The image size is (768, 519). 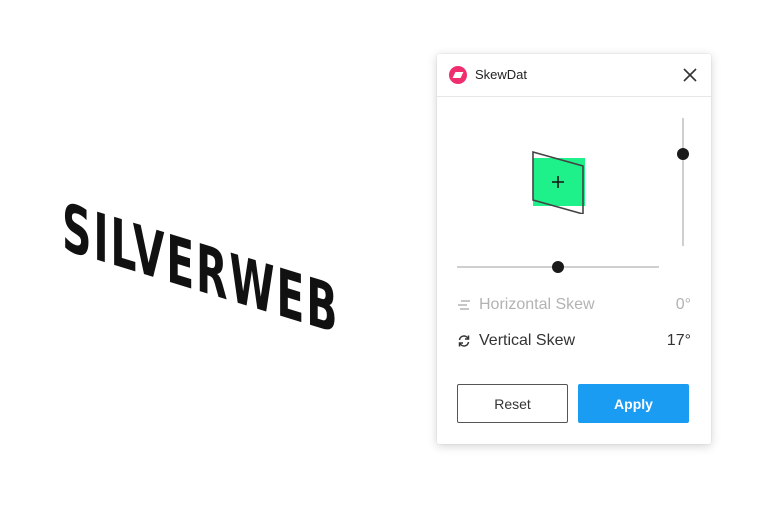 What do you see at coordinates (464, 305) in the screenshot?
I see `horizontal-skew-icon` at bounding box center [464, 305].